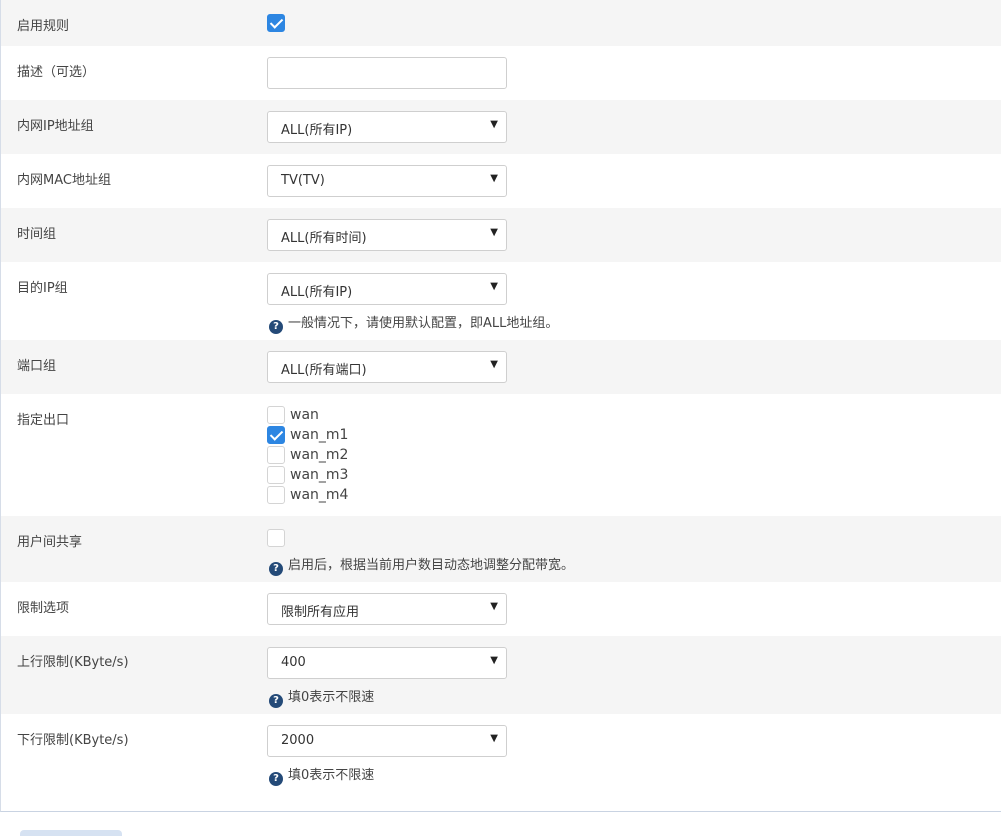 The width and height of the screenshot is (1001, 836). What do you see at coordinates (298, 740) in the screenshot?
I see `download-limit-value: 2000` at bounding box center [298, 740].